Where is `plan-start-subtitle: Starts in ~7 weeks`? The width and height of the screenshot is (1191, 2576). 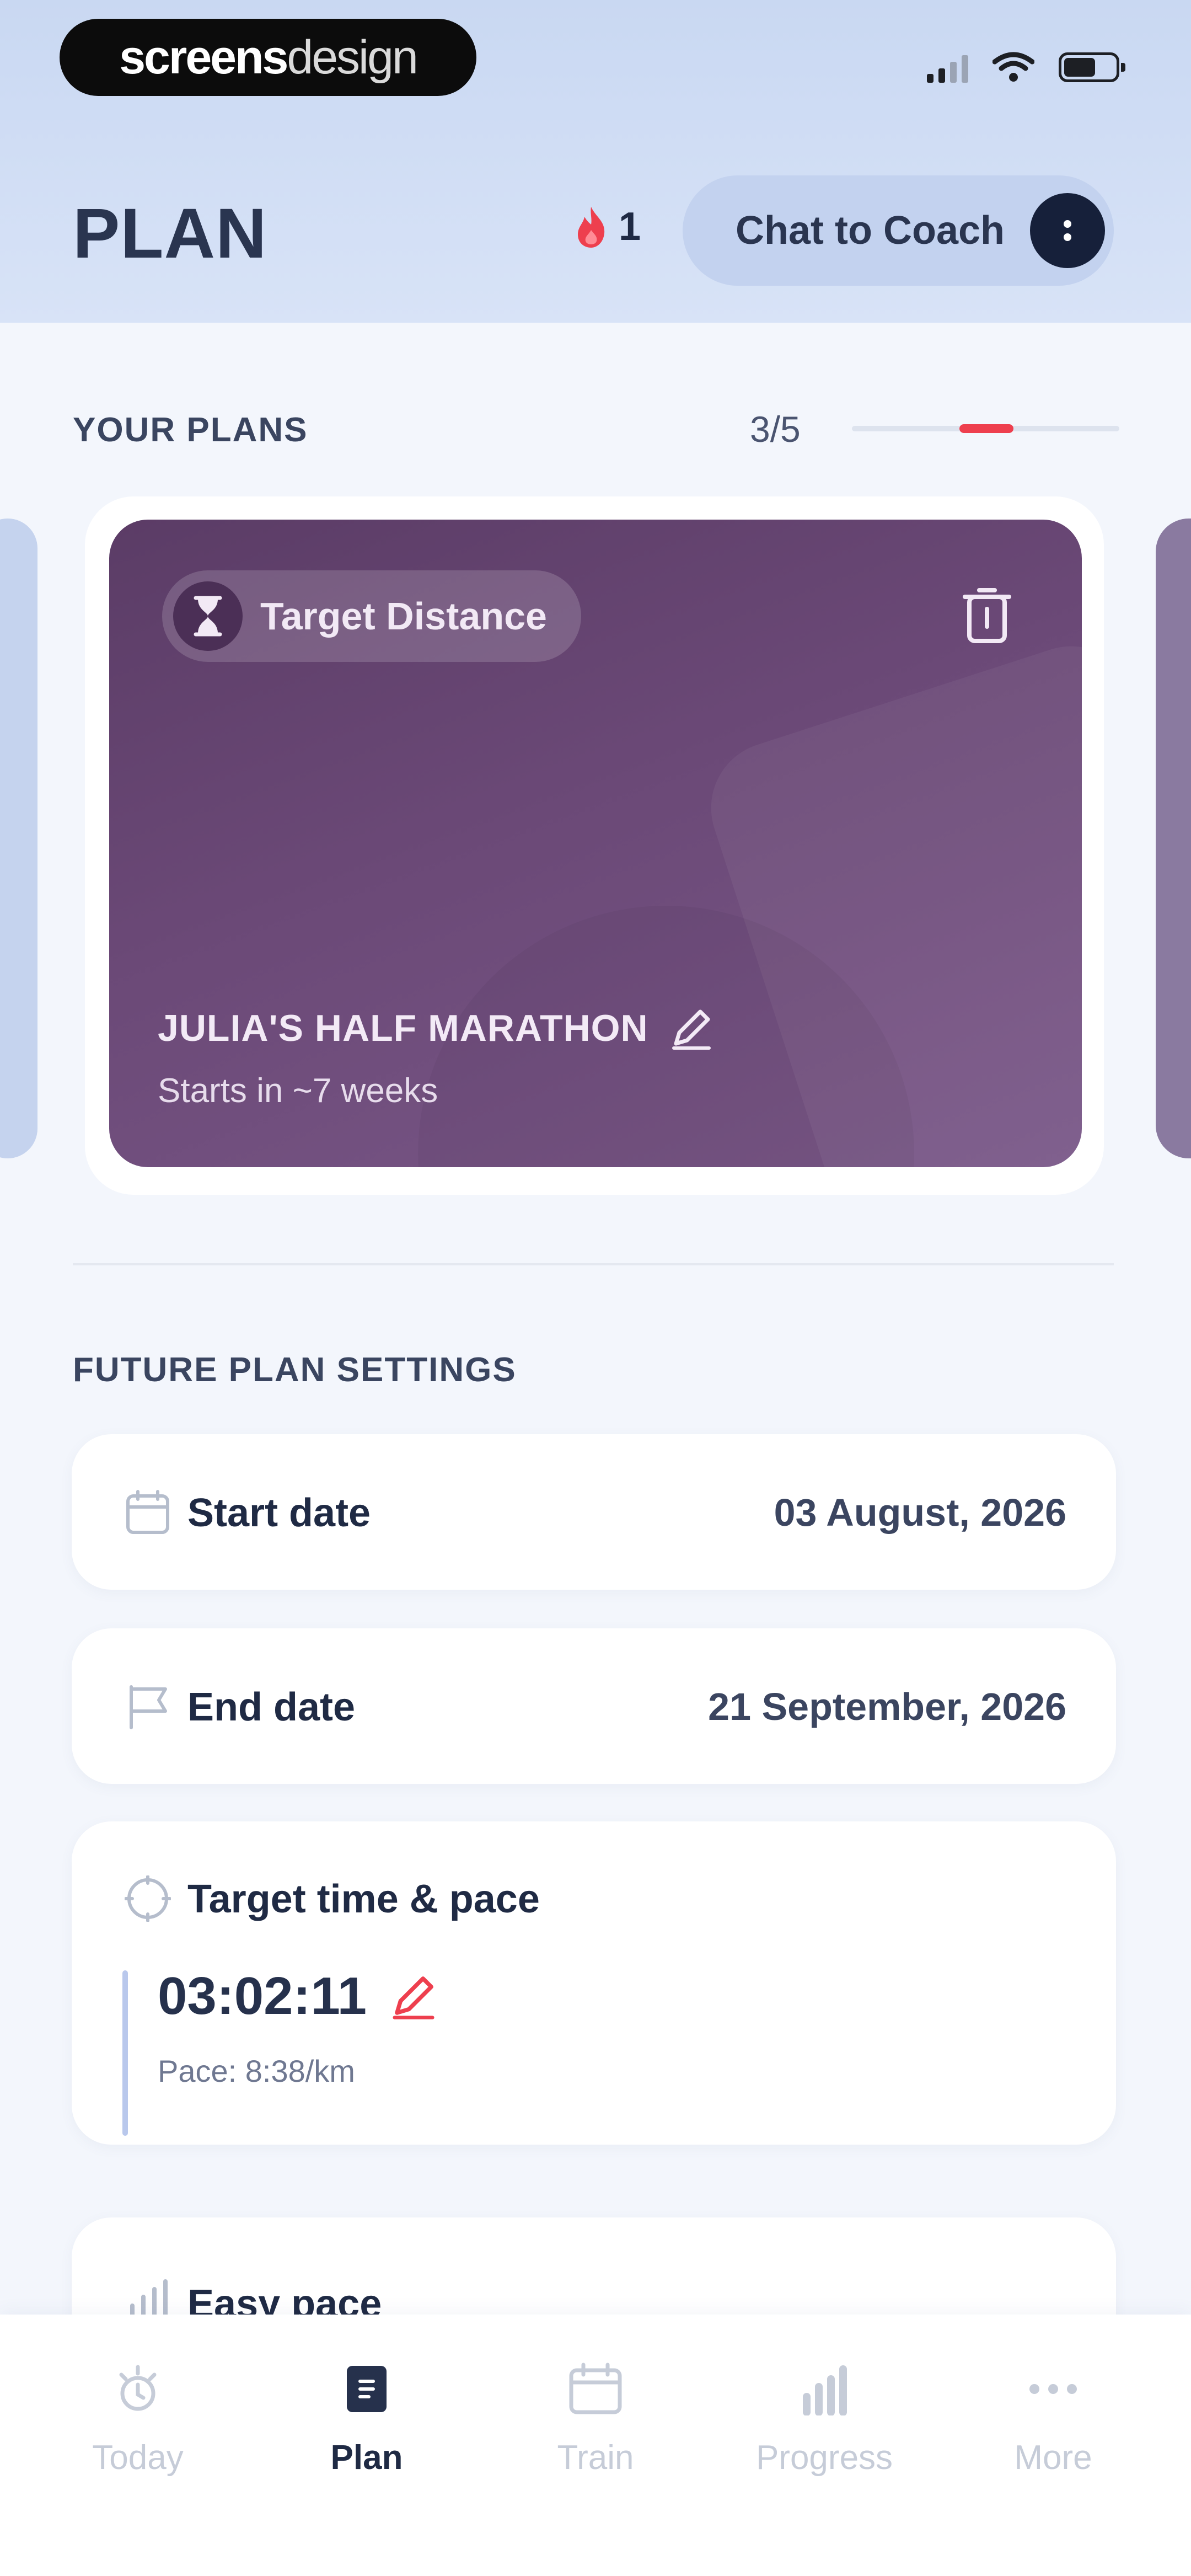 plan-start-subtitle: Starts in ~7 weeks is located at coordinates (298, 1091).